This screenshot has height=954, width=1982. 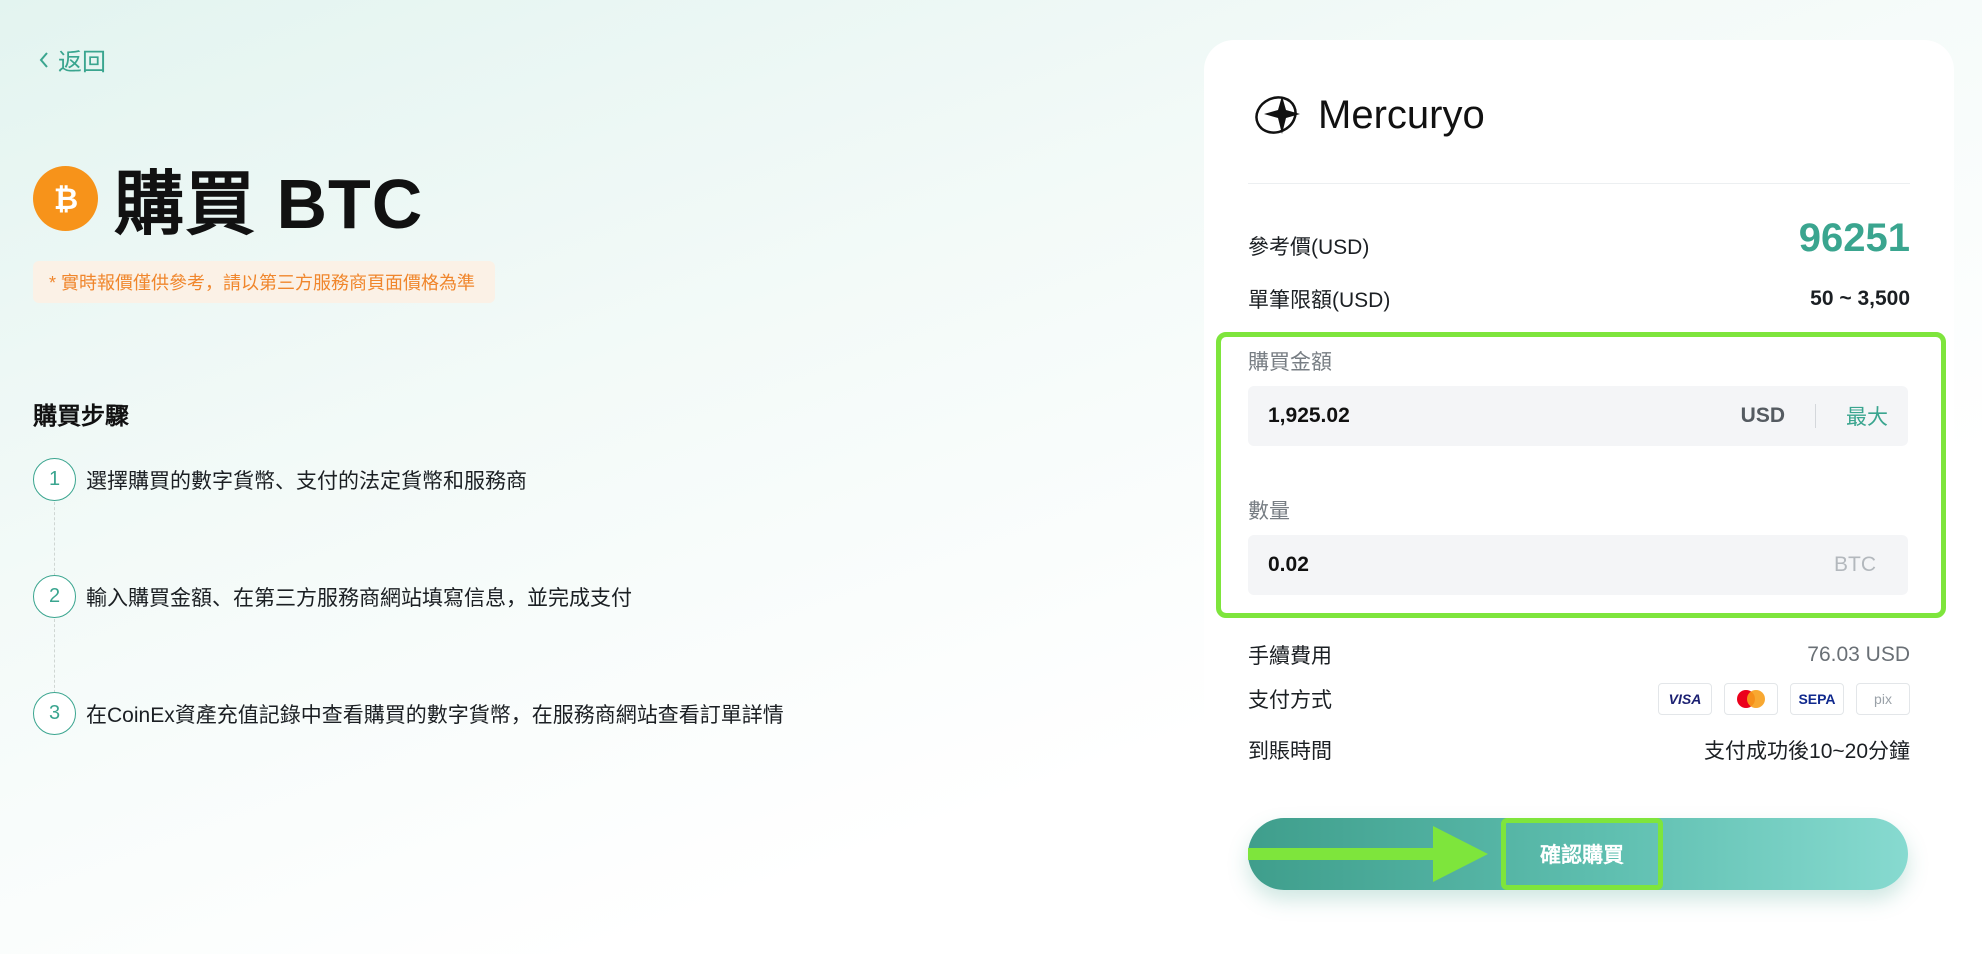 What do you see at coordinates (1504, 416) in the screenshot?
I see `amount-input` at bounding box center [1504, 416].